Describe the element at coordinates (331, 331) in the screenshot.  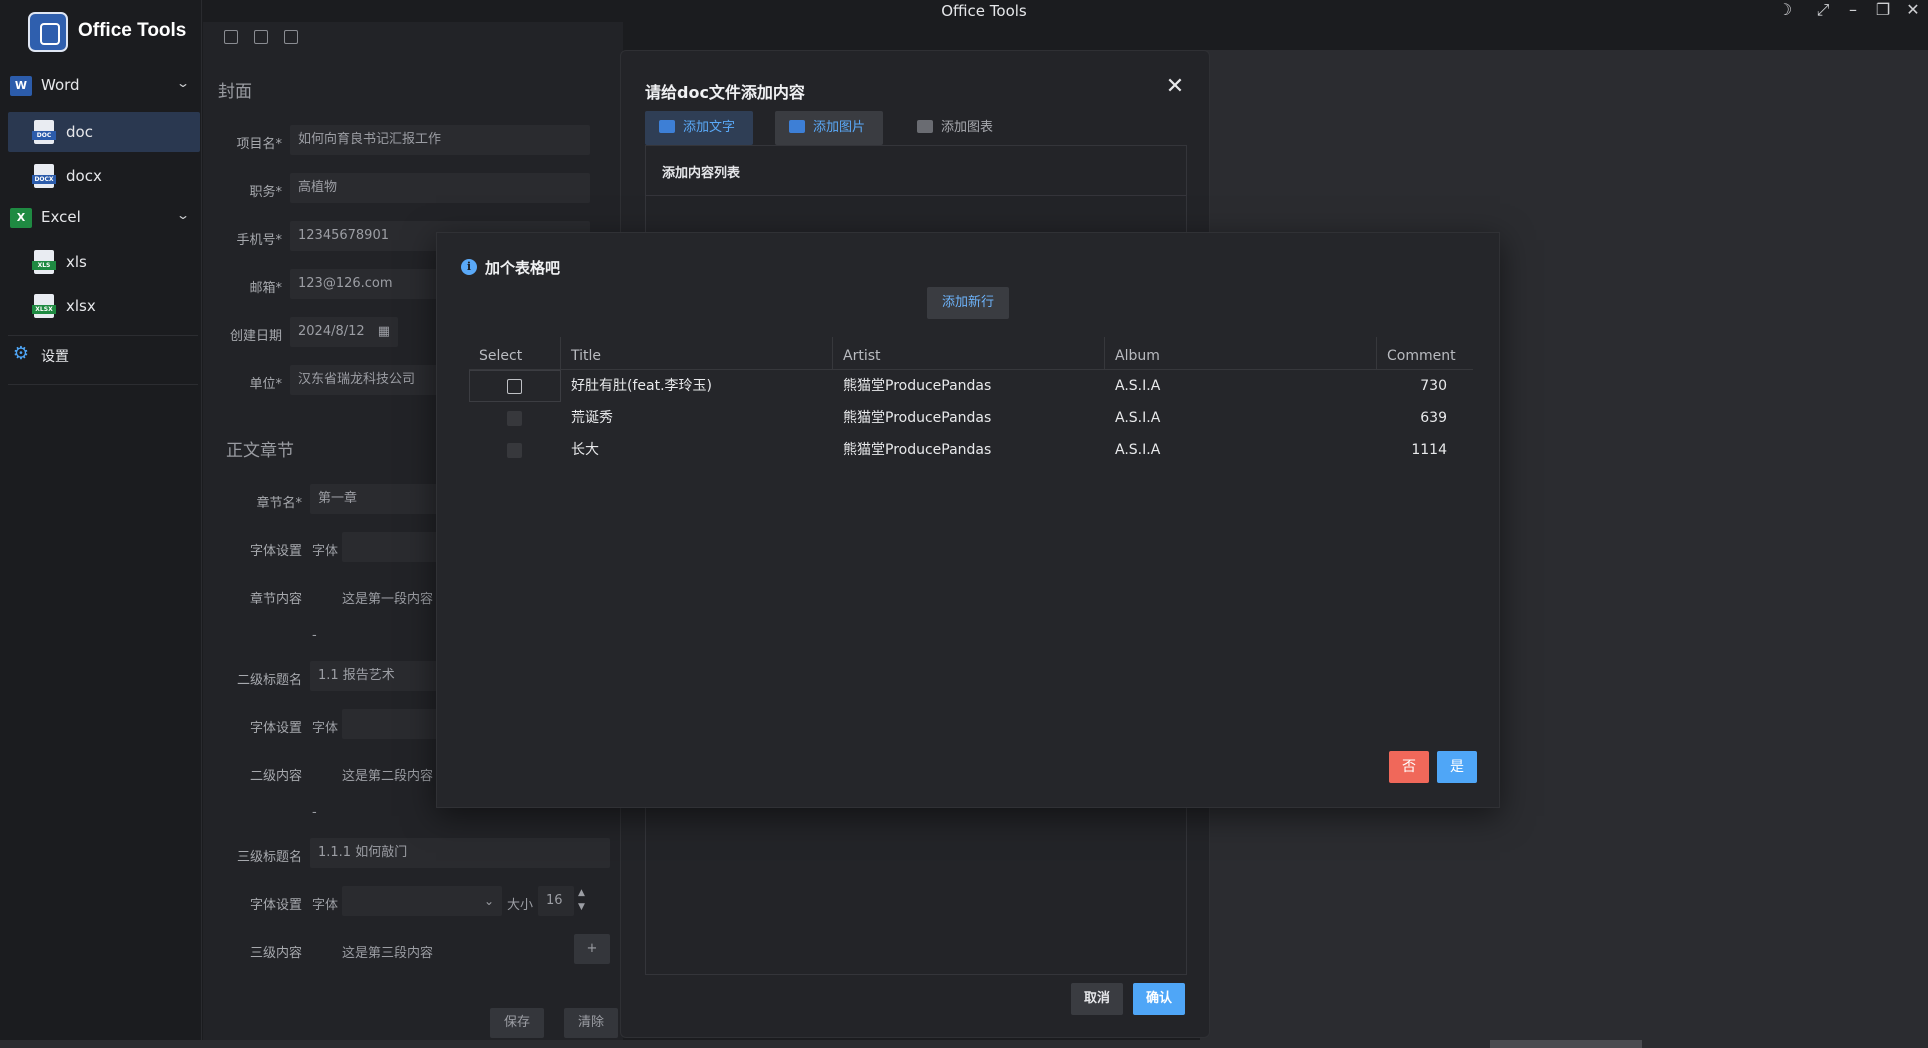
I see `date-value: 2024/8/12` at that location.